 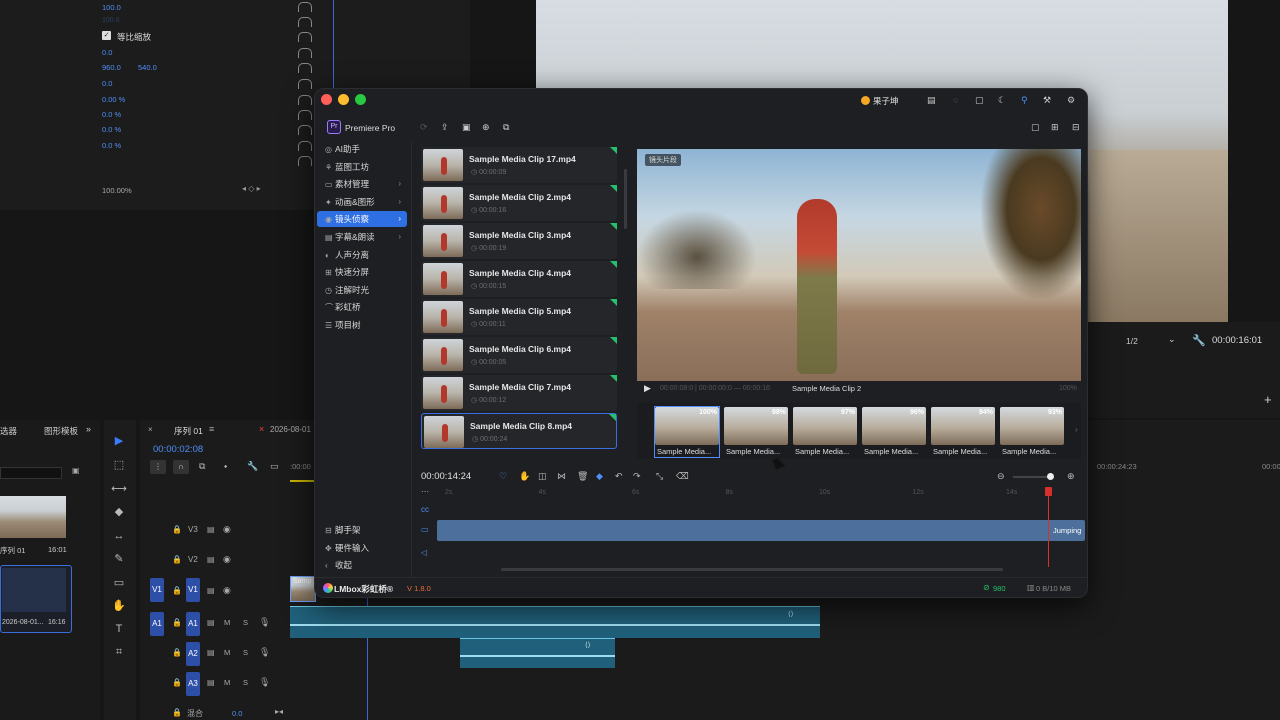 What do you see at coordinates (113, 99) in the screenshot?
I see `effect-value: 0.00 %` at bounding box center [113, 99].